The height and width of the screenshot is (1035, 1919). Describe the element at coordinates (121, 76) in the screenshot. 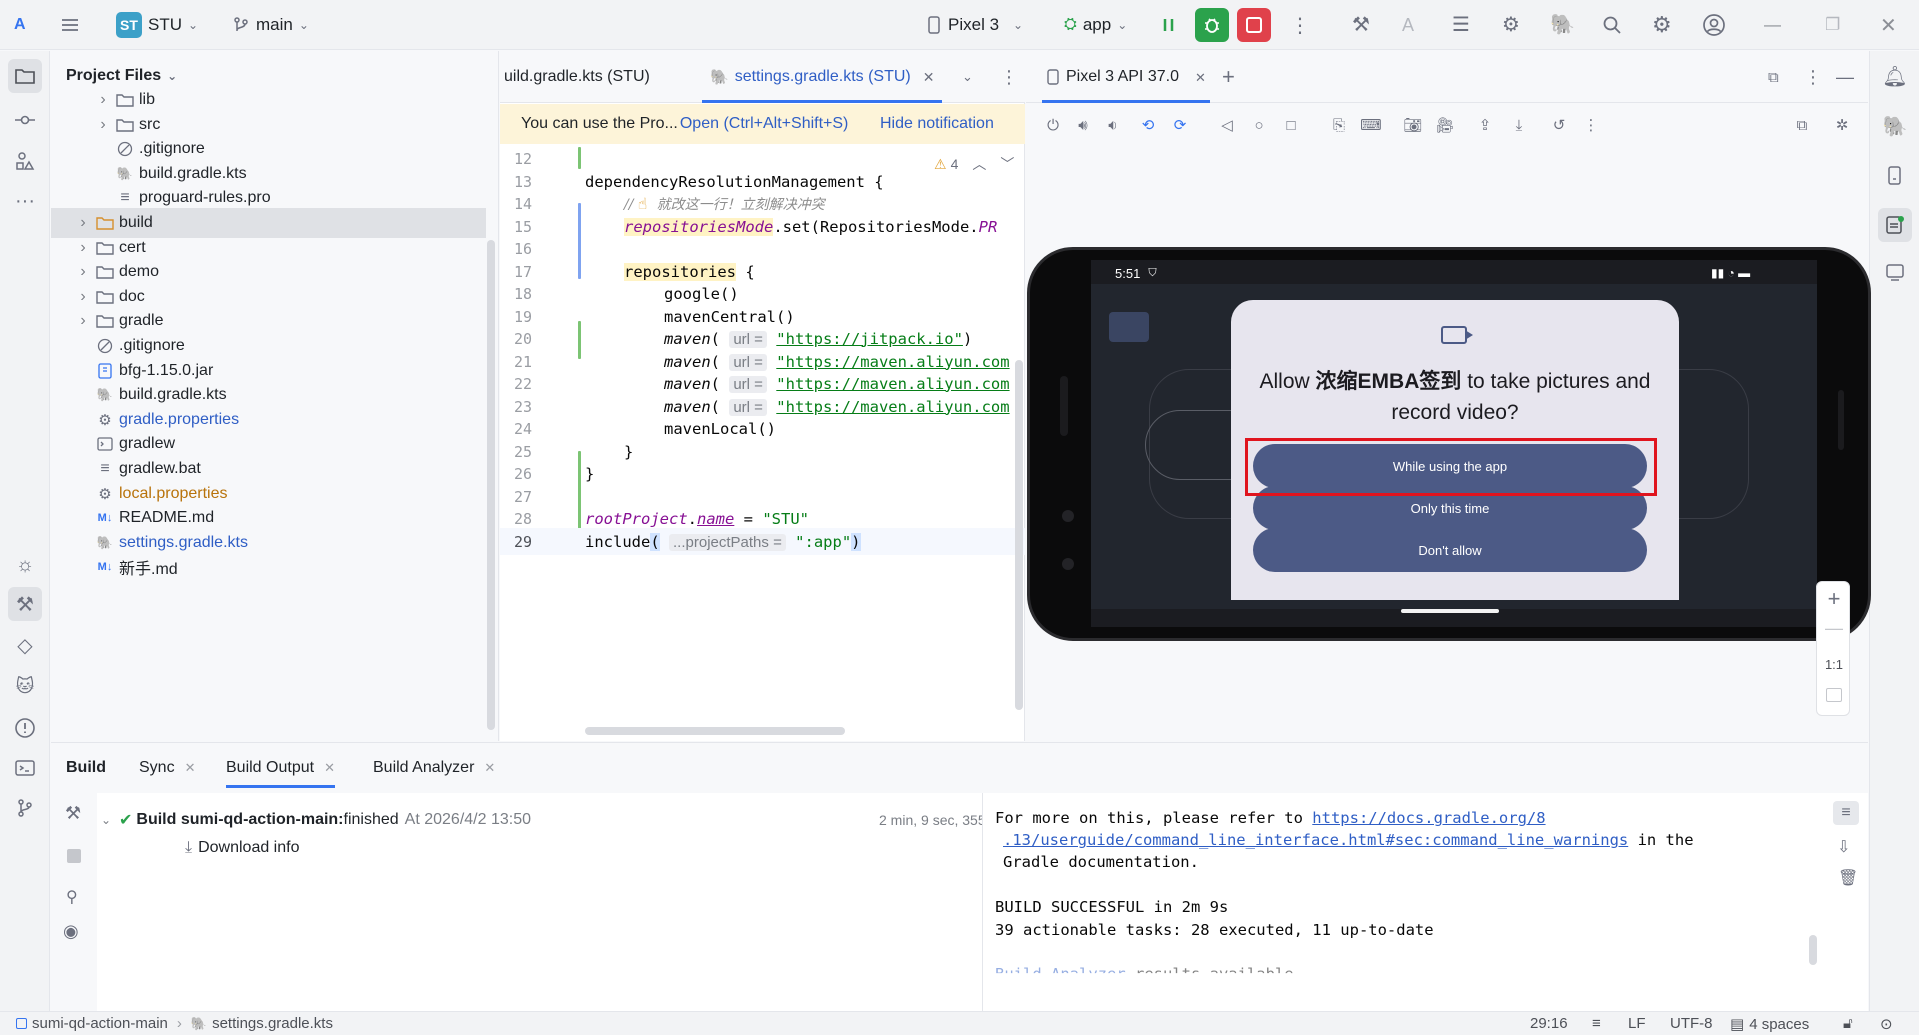

I see `project-panel-header: Project Files ⌄` at that location.